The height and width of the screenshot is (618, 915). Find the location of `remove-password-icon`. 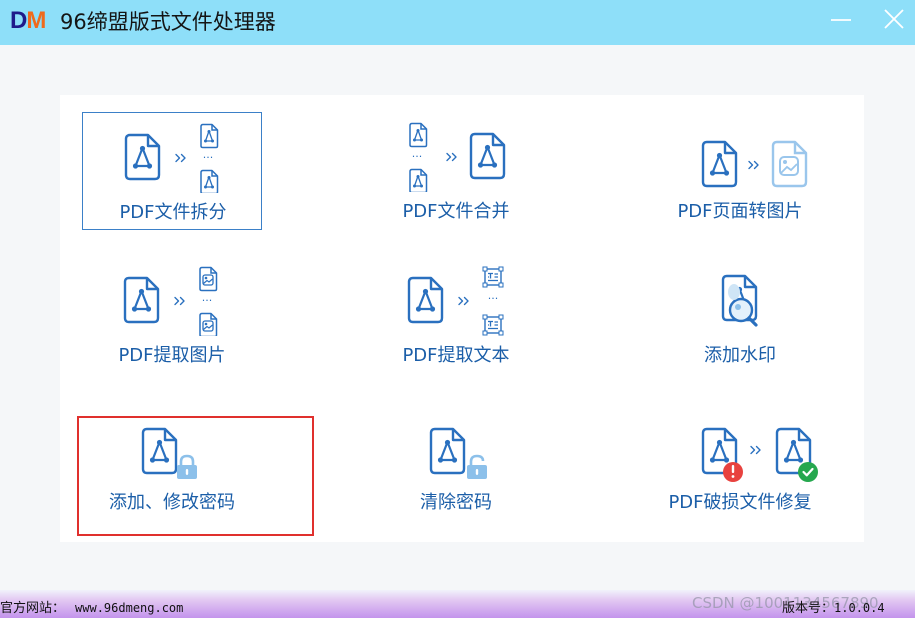

remove-password-icon is located at coordinates (459, 454).